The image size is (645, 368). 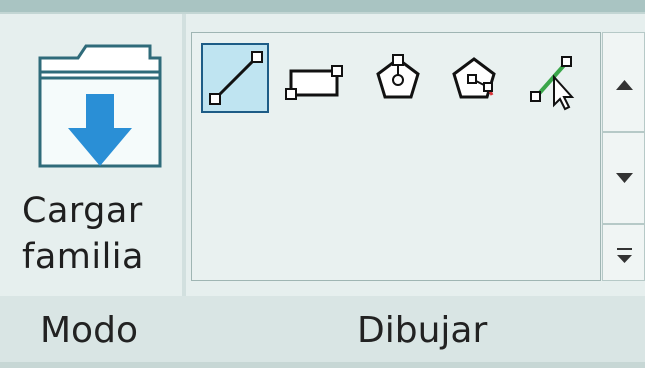 I want to click on inscribed-polygon-tool, so click(x=398, y=78).